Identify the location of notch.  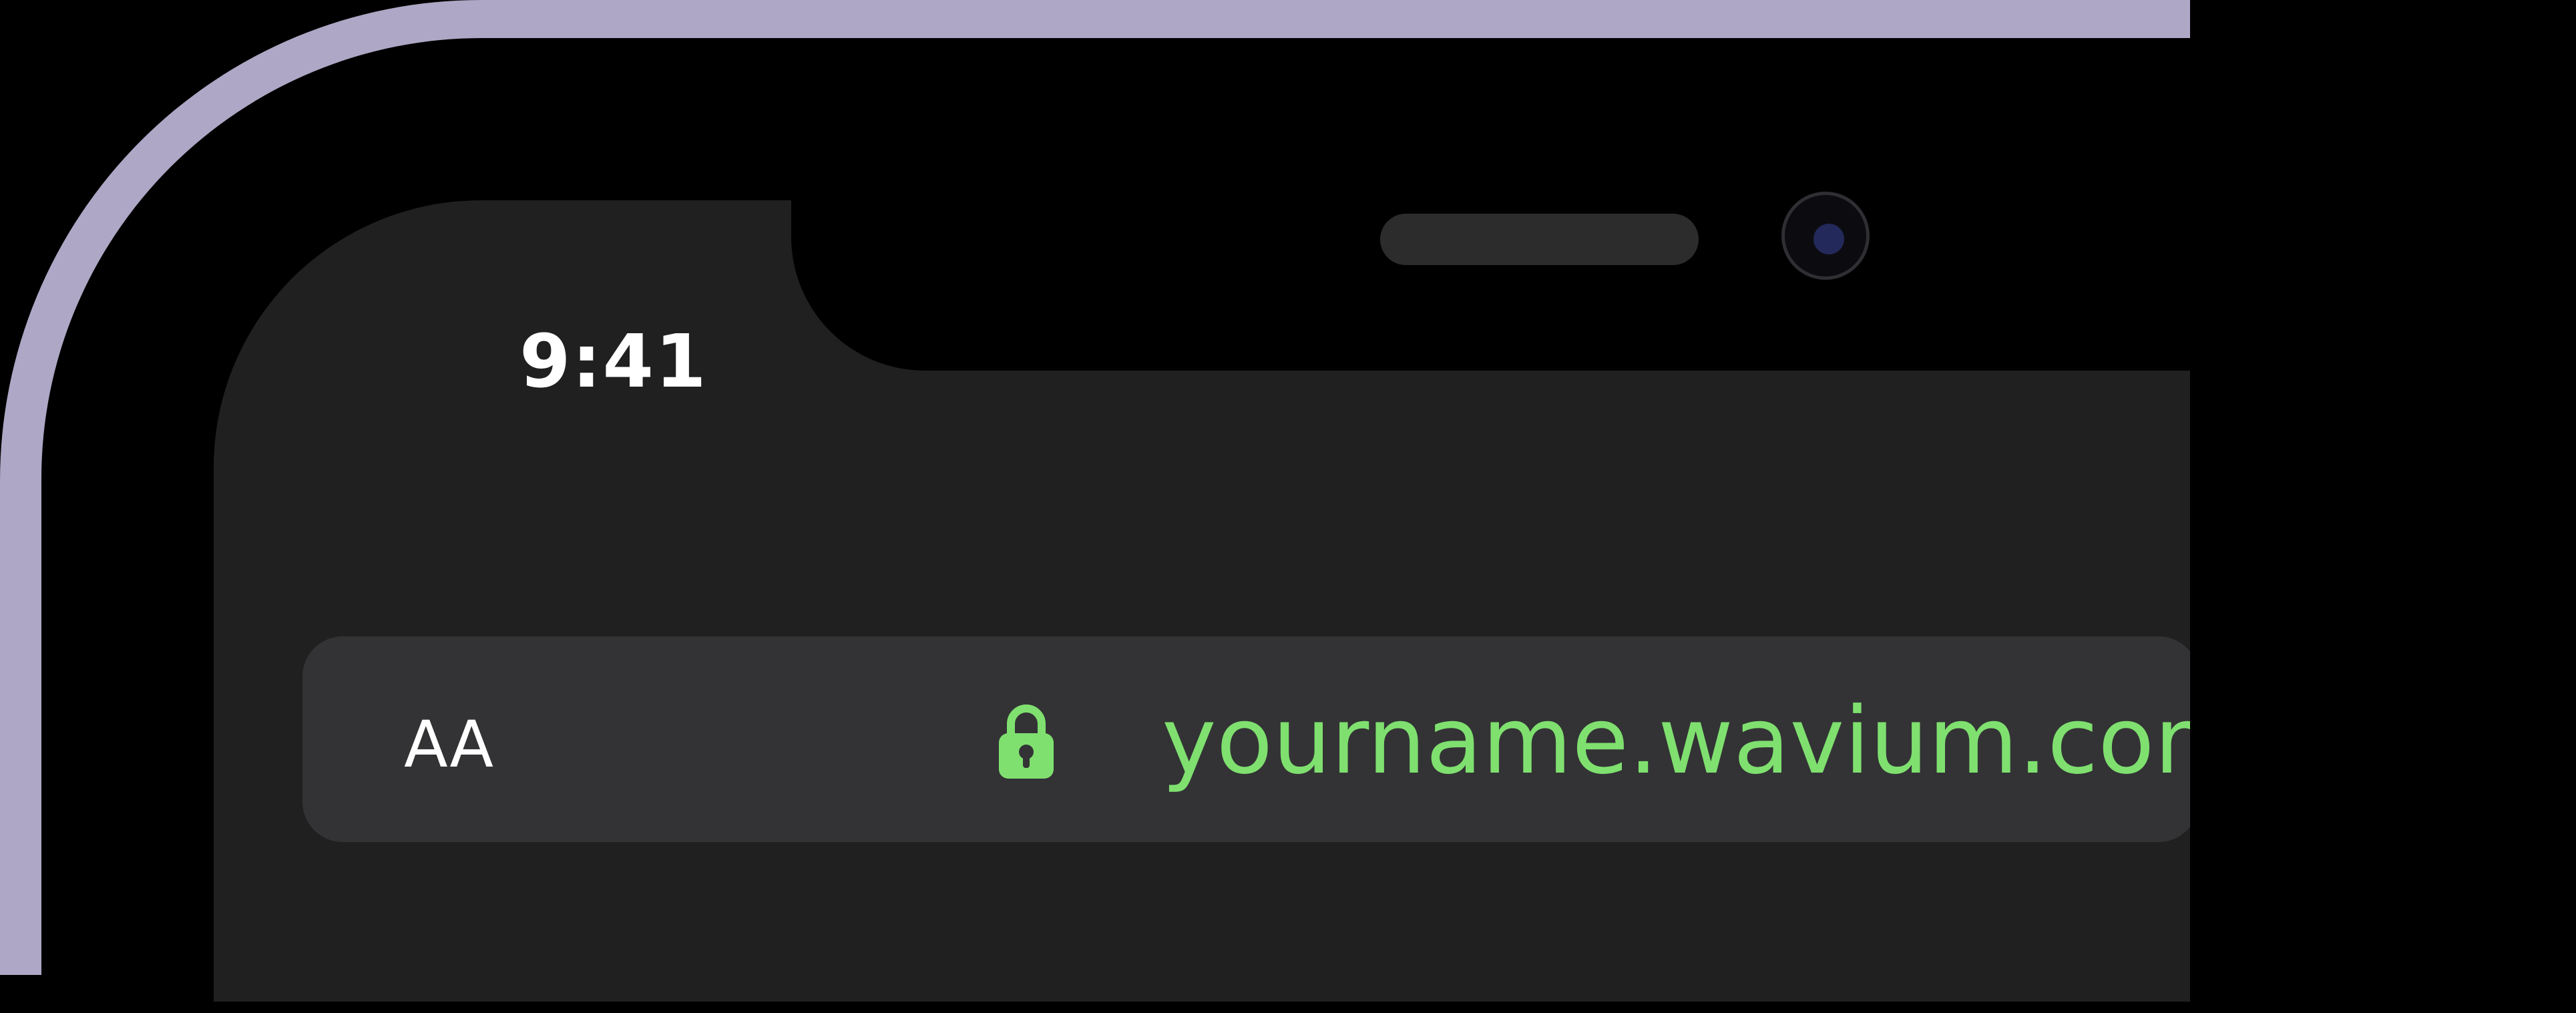
(1526, 272).